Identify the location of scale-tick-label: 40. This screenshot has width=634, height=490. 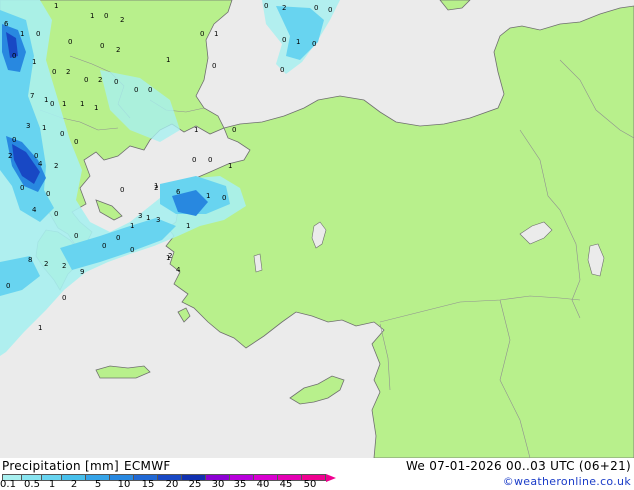
(263, 484).